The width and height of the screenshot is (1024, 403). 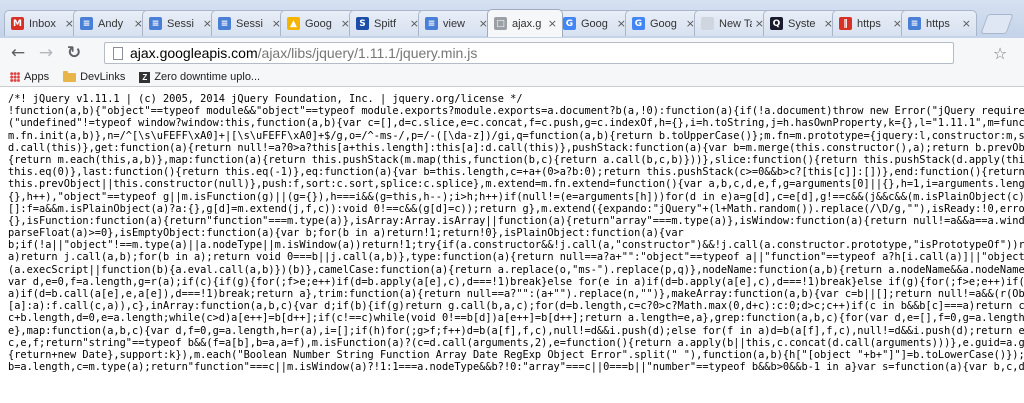 I want to click on tab-label: view, so click(x=454, y=23).